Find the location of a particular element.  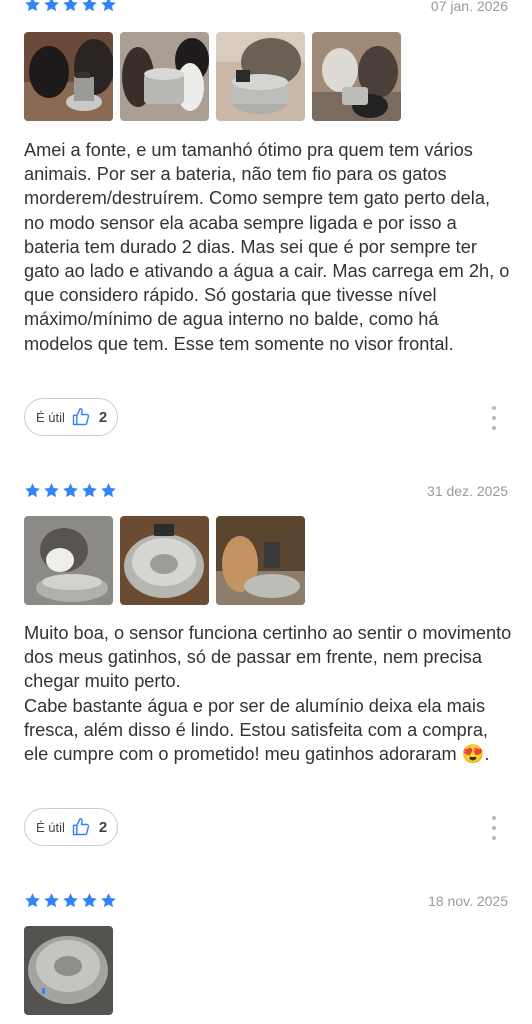

review-date: 18 nov. 2025 is located at coordinates (468, 901).